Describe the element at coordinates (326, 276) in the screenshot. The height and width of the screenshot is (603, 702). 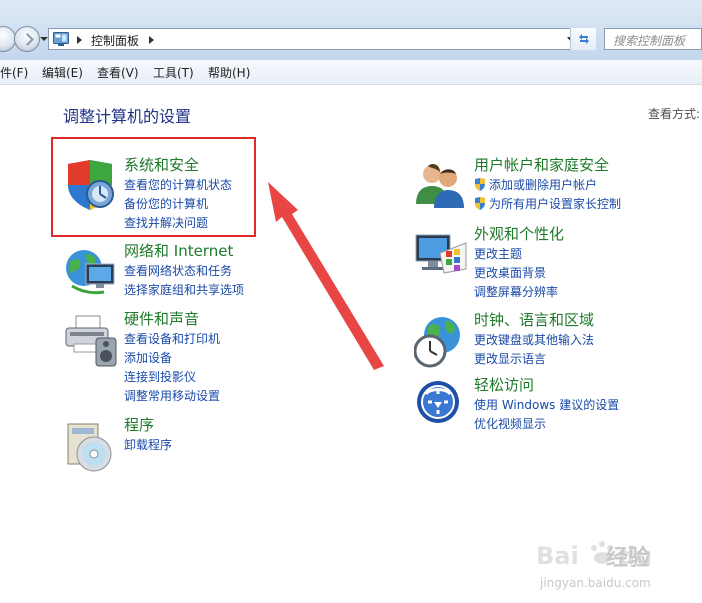
I see `annotation-arrow` at that location.